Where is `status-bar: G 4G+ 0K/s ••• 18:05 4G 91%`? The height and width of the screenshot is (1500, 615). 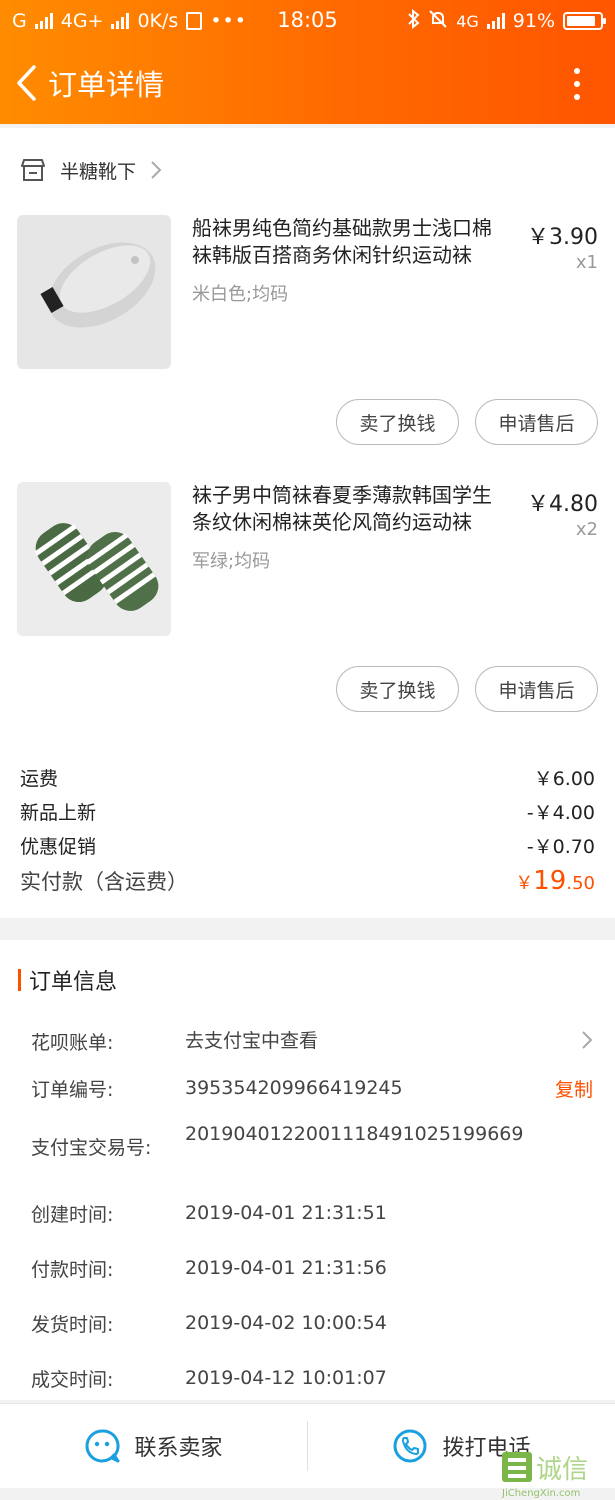 status-bar: G 4G+ 0K/s ••• 18:05 4G 91% is located at coordinates (307, 21).